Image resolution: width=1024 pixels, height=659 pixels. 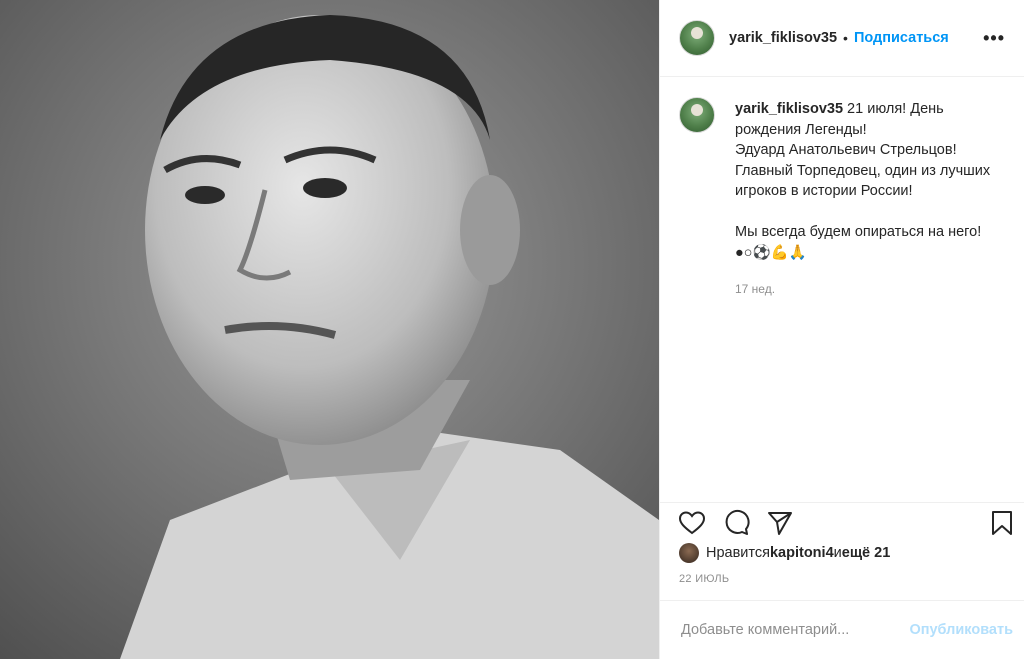 I want to click on bookmark-icon, so click(x=1002, y=523).